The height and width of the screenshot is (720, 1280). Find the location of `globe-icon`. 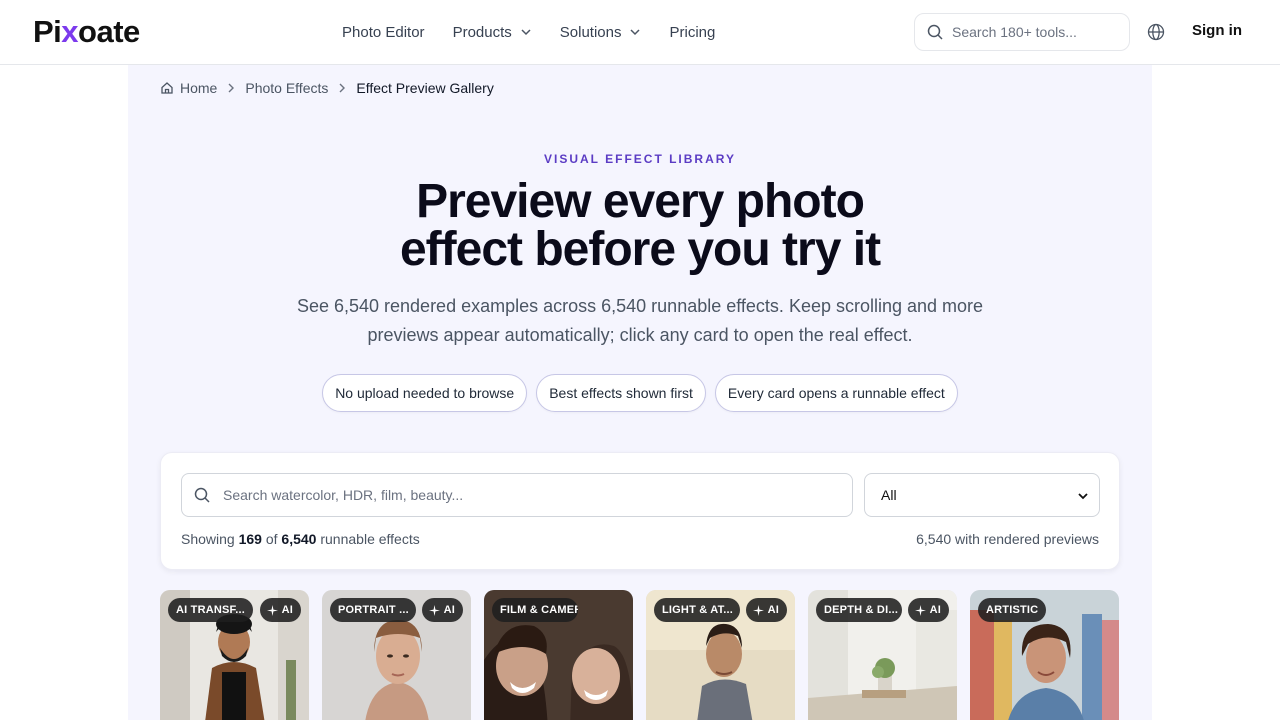

globe-icon is located at coordinates (1156, 32).